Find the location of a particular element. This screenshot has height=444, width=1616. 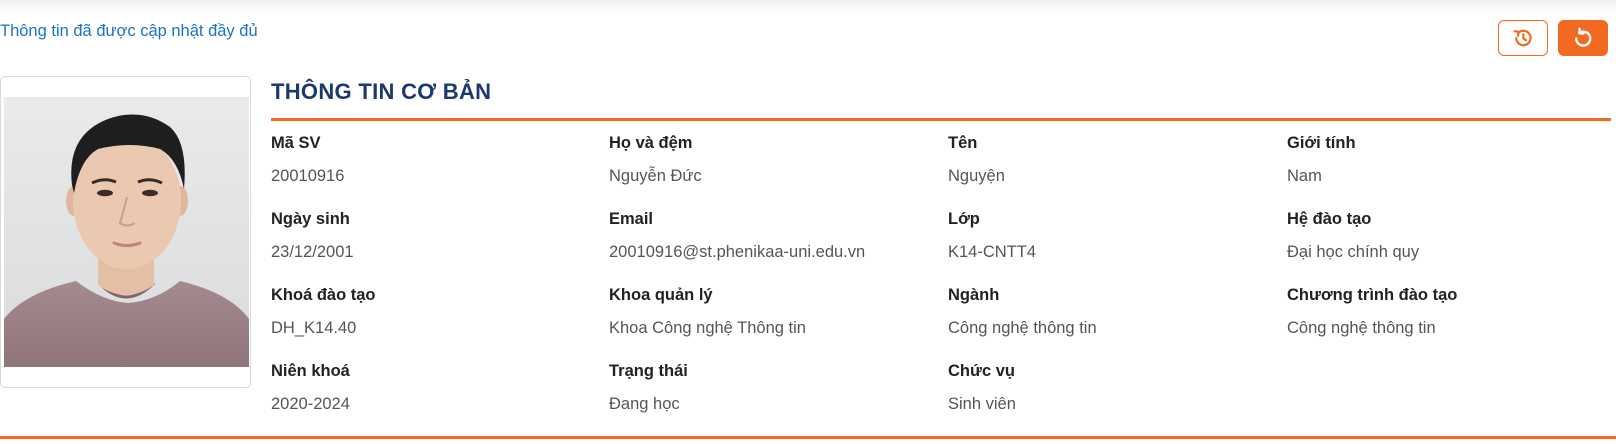

field-value: K14-CNTT4 is located at coordinates (992, 252).